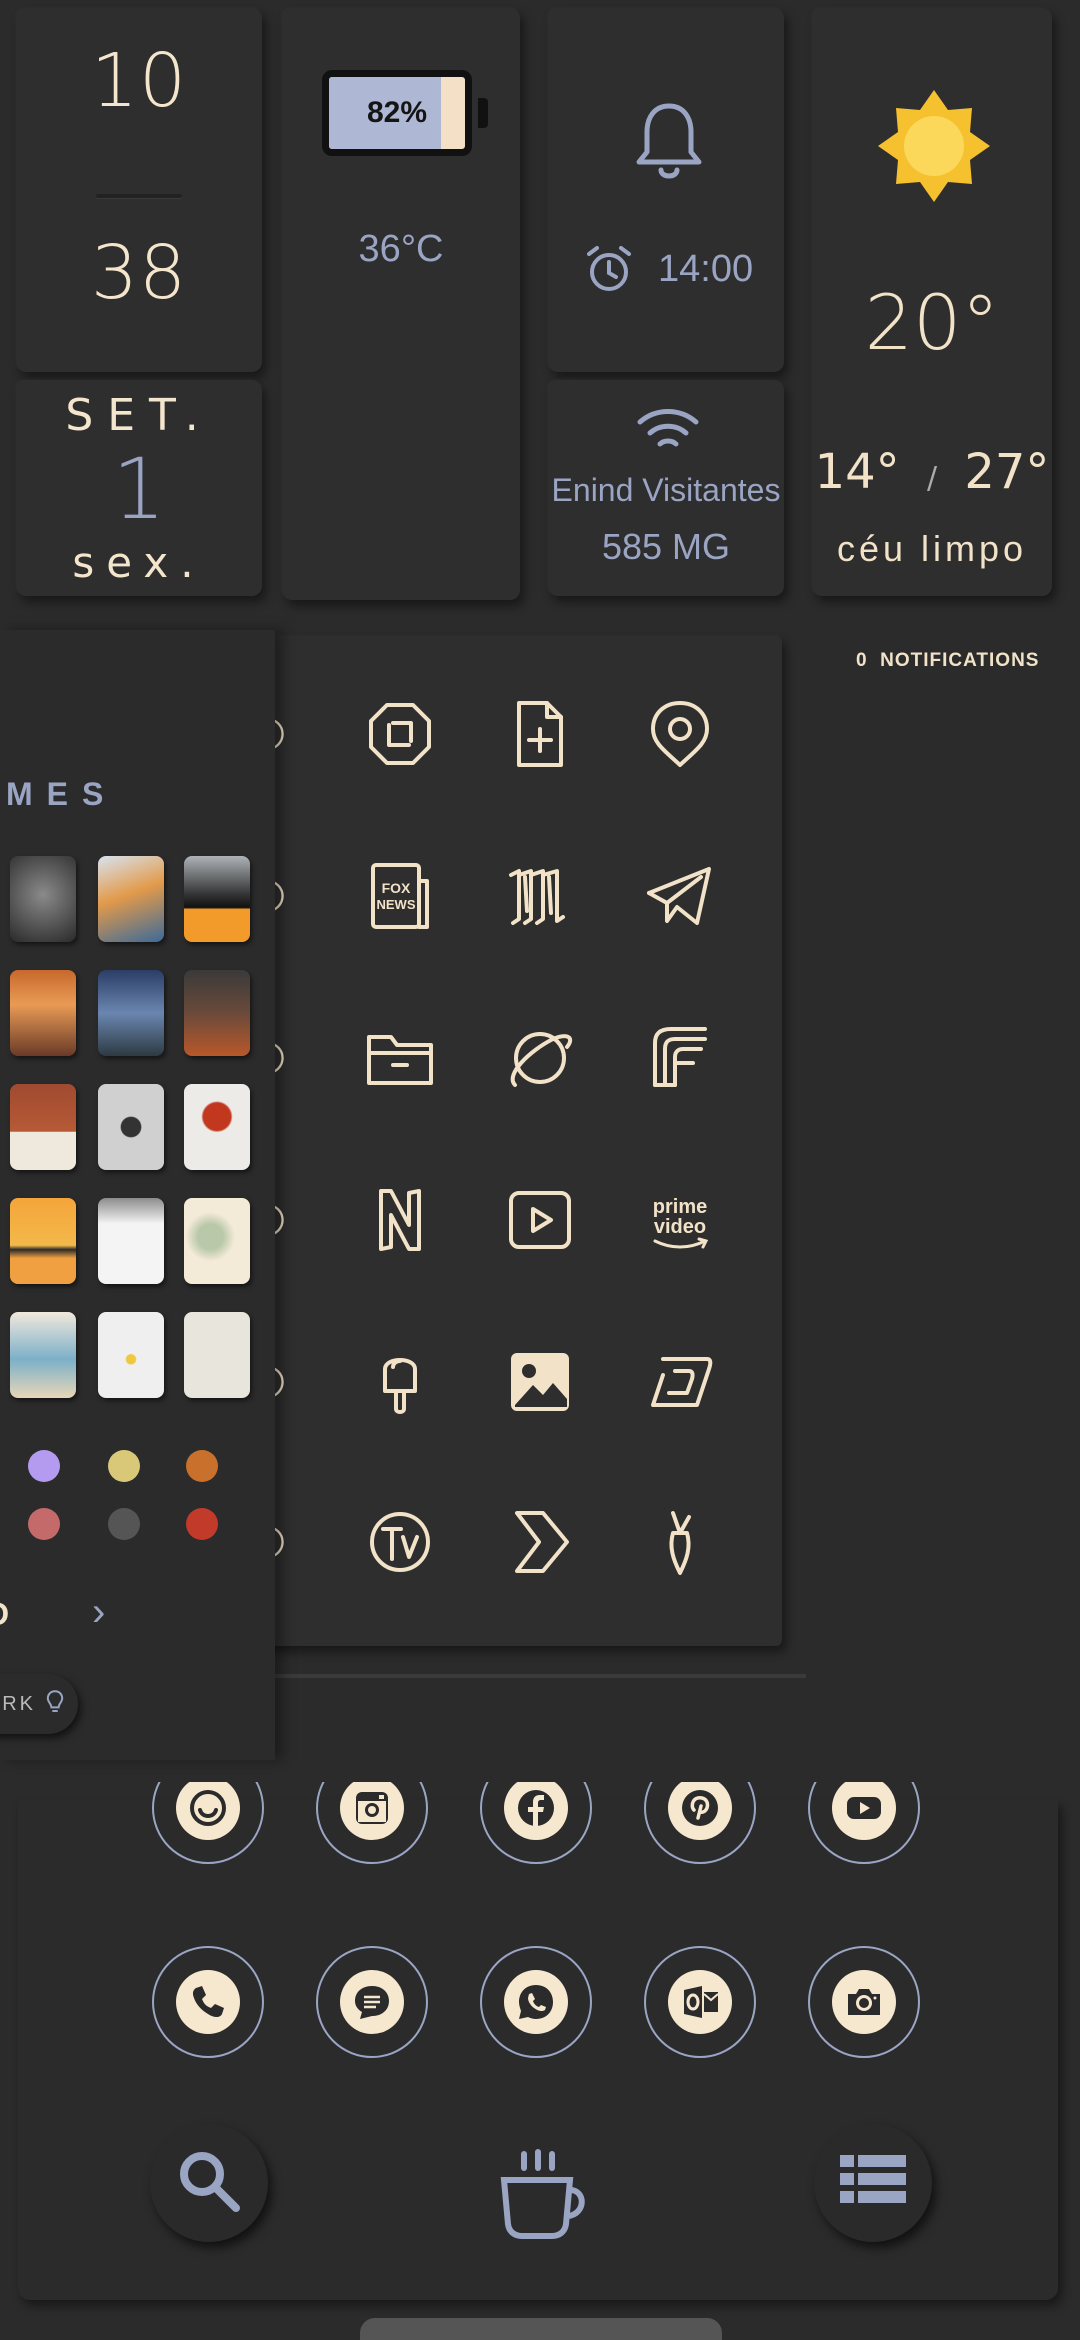 Image resolution: width=1080 pixels, height=2340 pixels. I want to click on chevron-app-icon, so click(540, 1542).